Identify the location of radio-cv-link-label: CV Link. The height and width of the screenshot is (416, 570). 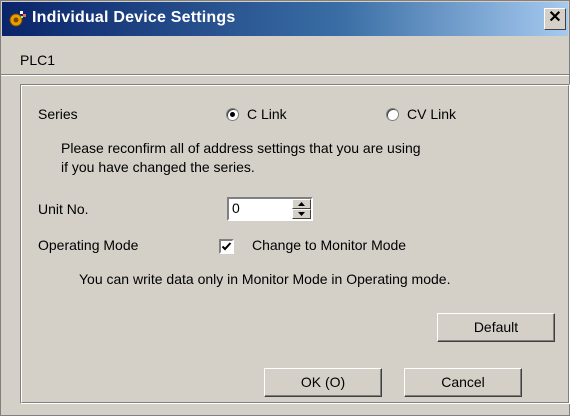
(431, 114).